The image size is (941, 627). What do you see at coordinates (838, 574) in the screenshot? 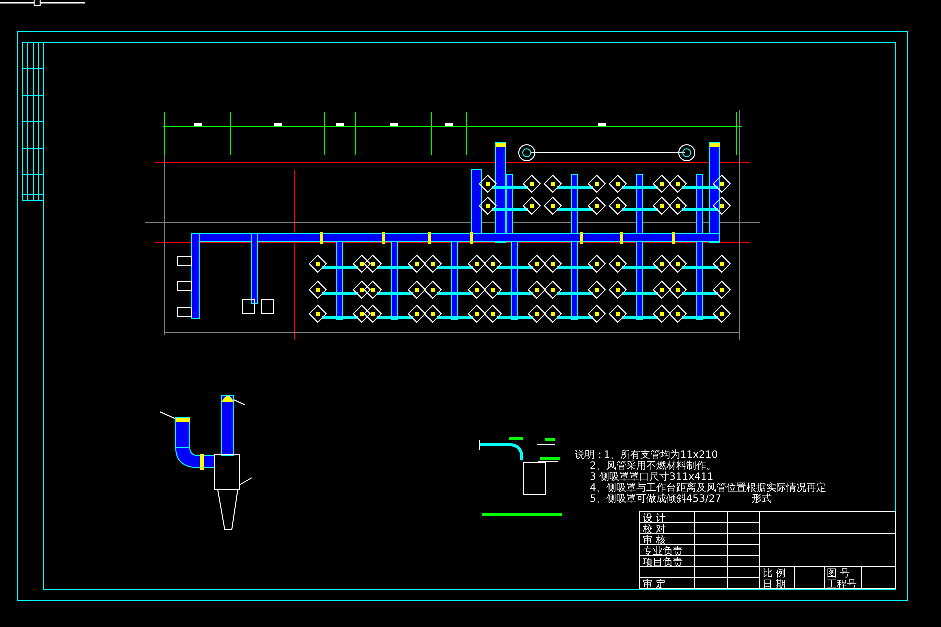
I see `title-block-label: 图 号` at bounding box center [838, 574].